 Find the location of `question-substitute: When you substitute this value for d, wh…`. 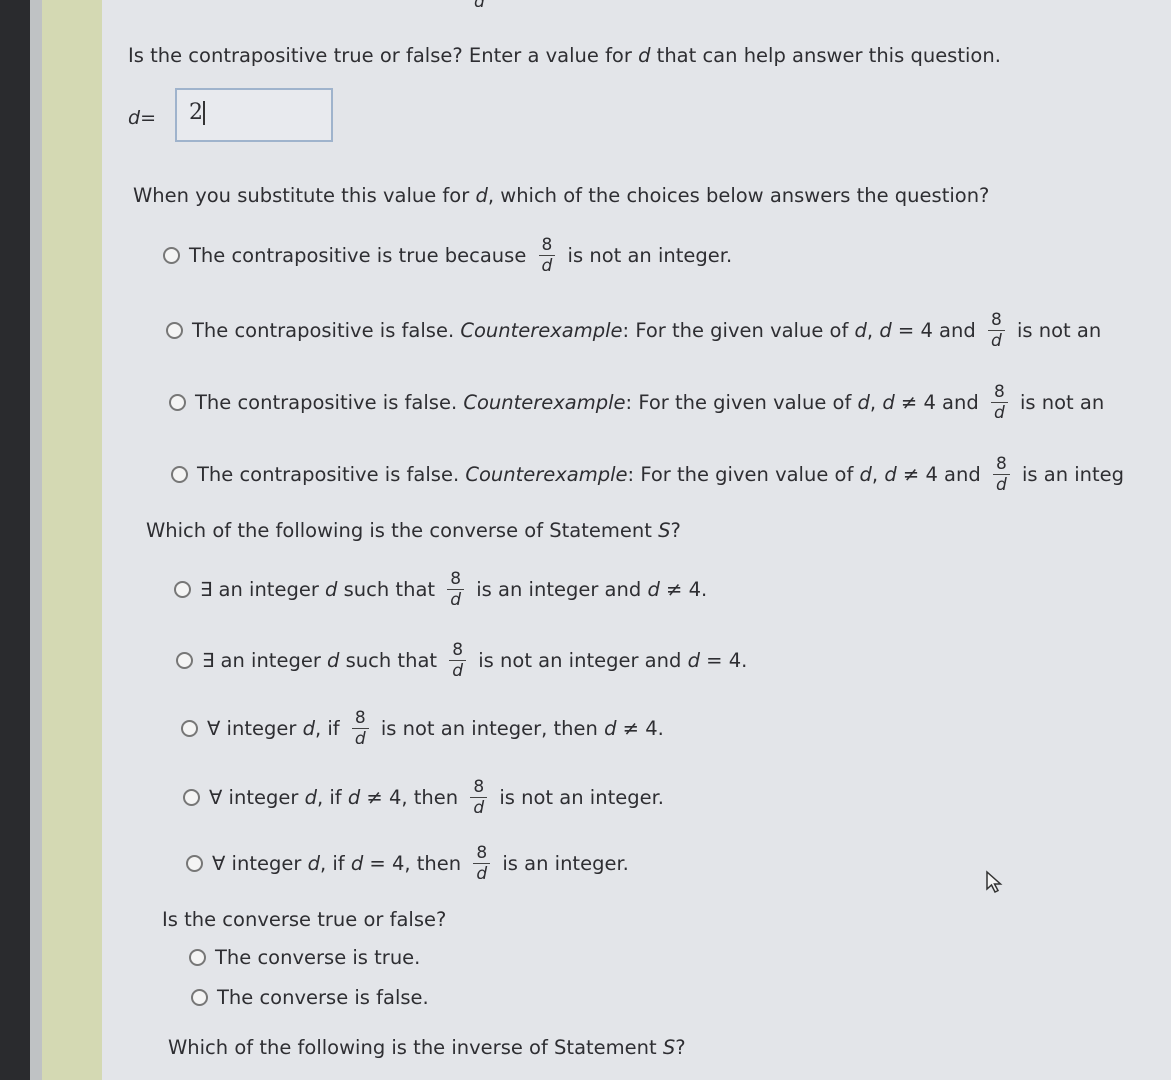

question-substitute: When you substitute this value for d, wh… is located at coordinates (561, 195).